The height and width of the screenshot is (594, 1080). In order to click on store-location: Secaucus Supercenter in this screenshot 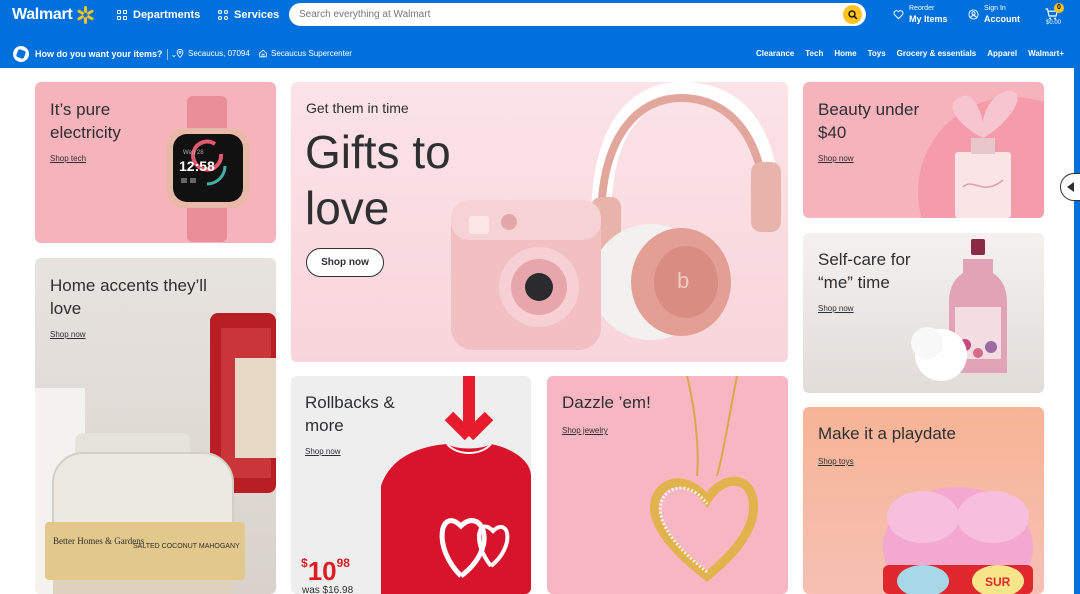, I will do `click(305, 53)`.